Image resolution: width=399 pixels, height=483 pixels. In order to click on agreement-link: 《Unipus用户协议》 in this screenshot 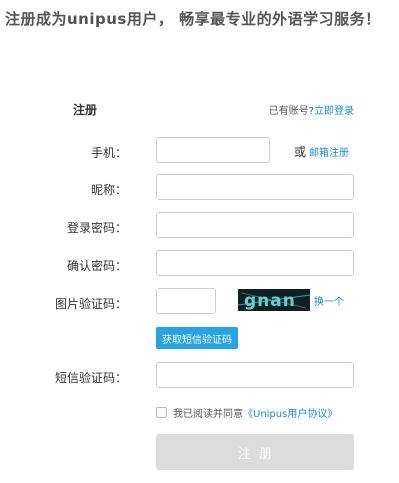, I will do `click(290, 412)`.